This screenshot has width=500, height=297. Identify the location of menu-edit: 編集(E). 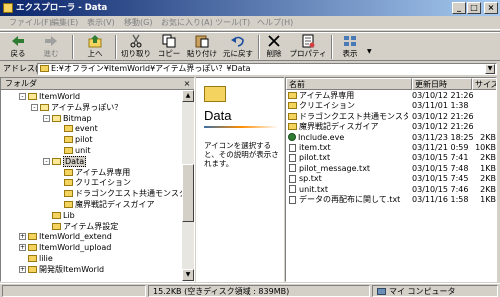
(64, 23).